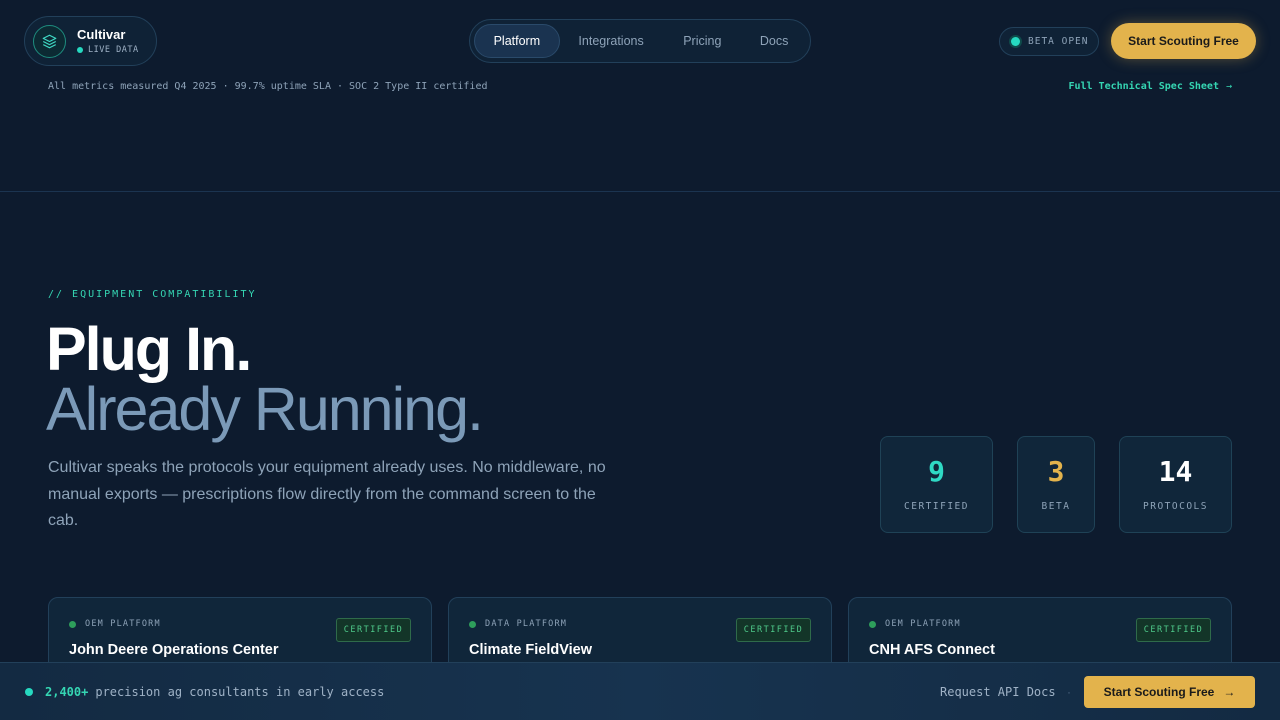 This screenshot has height=720, width=1280. What do you see at coordinates (1058, 41) in the screenshot?
I see `beta-label: BETA OPEN` at bounding box center [1058, 41].